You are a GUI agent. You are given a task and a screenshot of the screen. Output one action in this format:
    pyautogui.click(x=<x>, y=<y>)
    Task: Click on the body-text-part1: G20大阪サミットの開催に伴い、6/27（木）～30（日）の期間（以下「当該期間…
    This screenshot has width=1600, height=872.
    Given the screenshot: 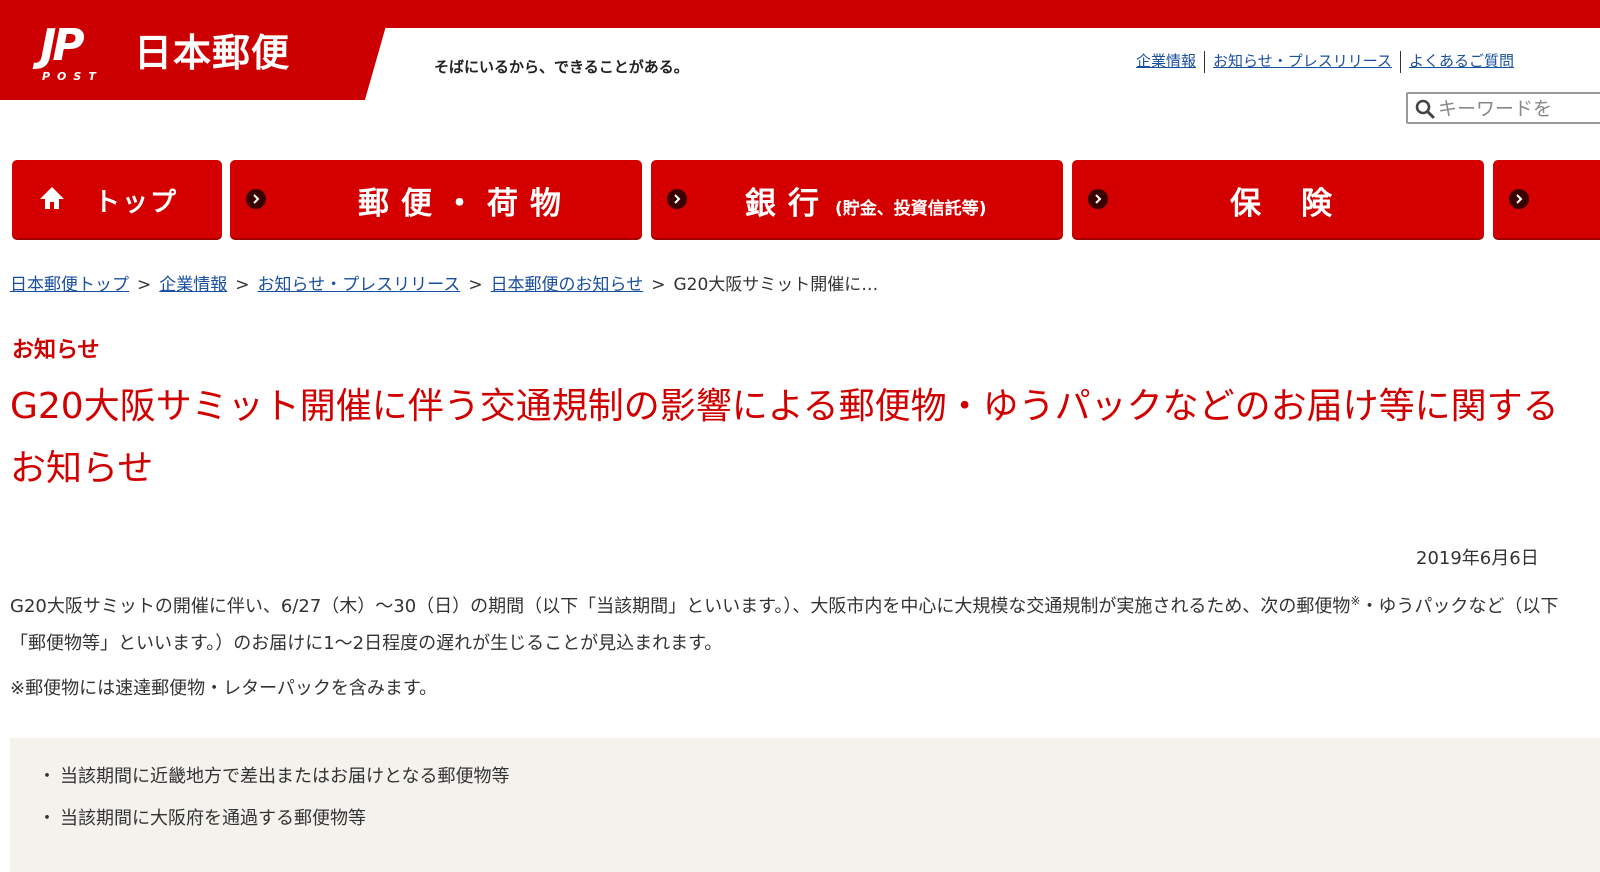 What is the action you would take?
    pyautogui.click(x=680, y=606)
    